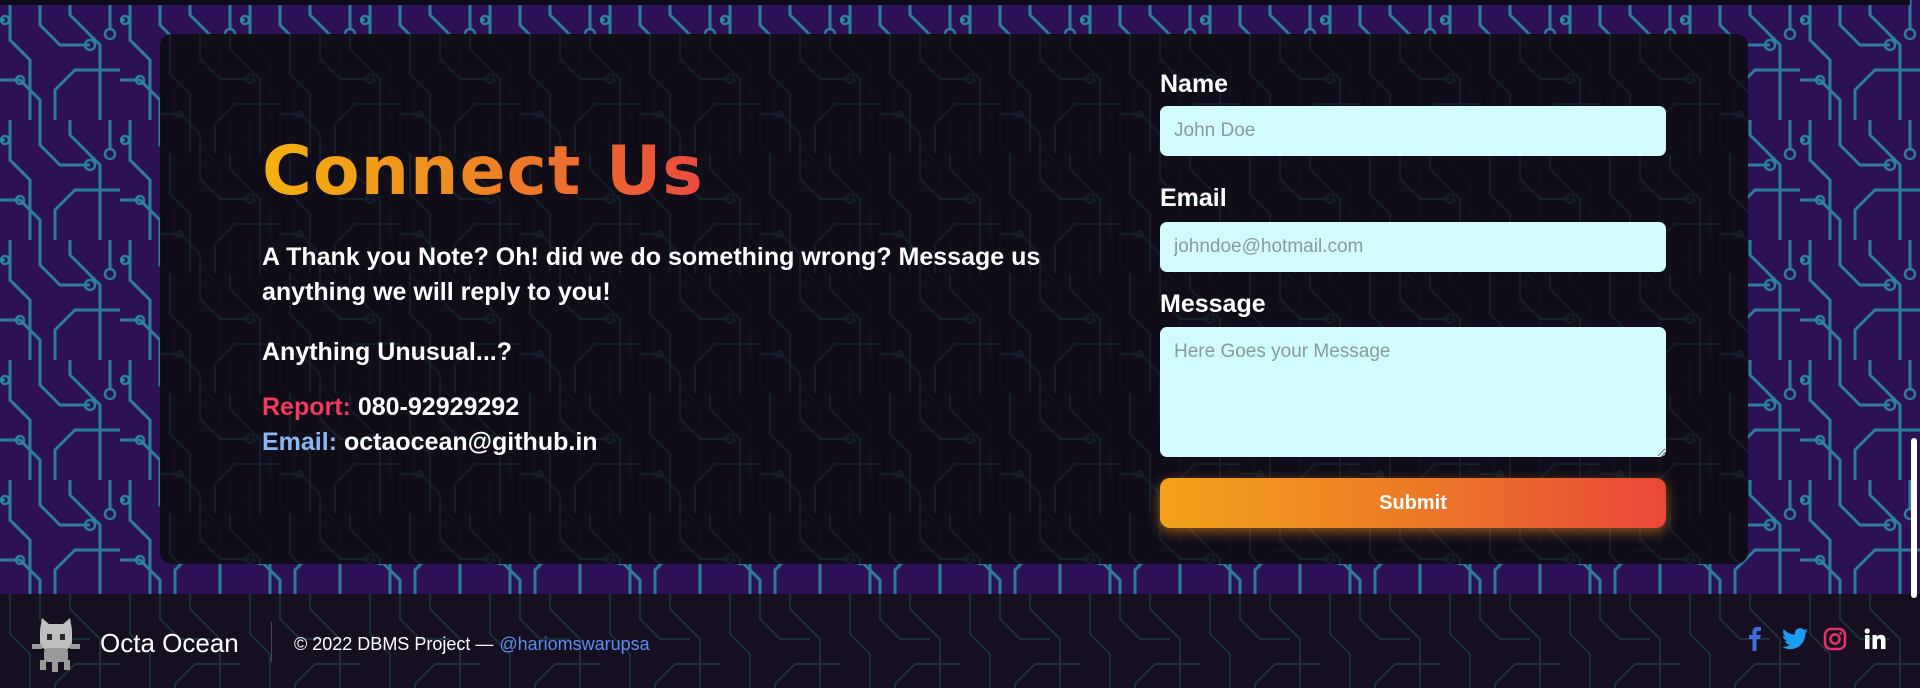 Image resolution: width=1920 pixels, height=688 pixels. Describe the element at coordinates (1413, 503) in the screenshot. I see `submit-button: Submit` at that location.